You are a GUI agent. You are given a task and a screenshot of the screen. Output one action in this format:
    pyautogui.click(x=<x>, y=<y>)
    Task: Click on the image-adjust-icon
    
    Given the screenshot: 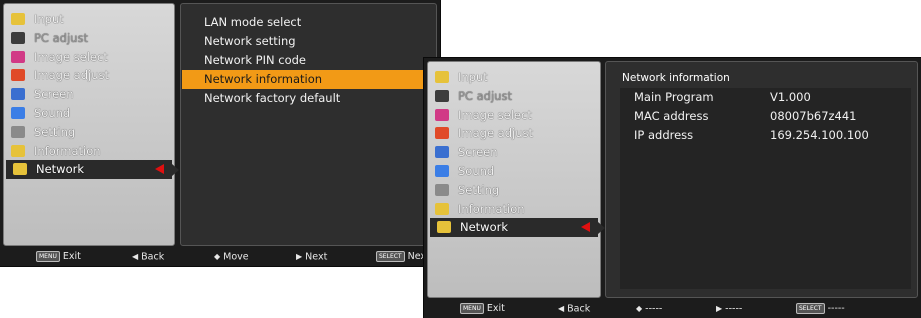 What is the action you would take?
    pyautogui.click(x=18, y=75)
    